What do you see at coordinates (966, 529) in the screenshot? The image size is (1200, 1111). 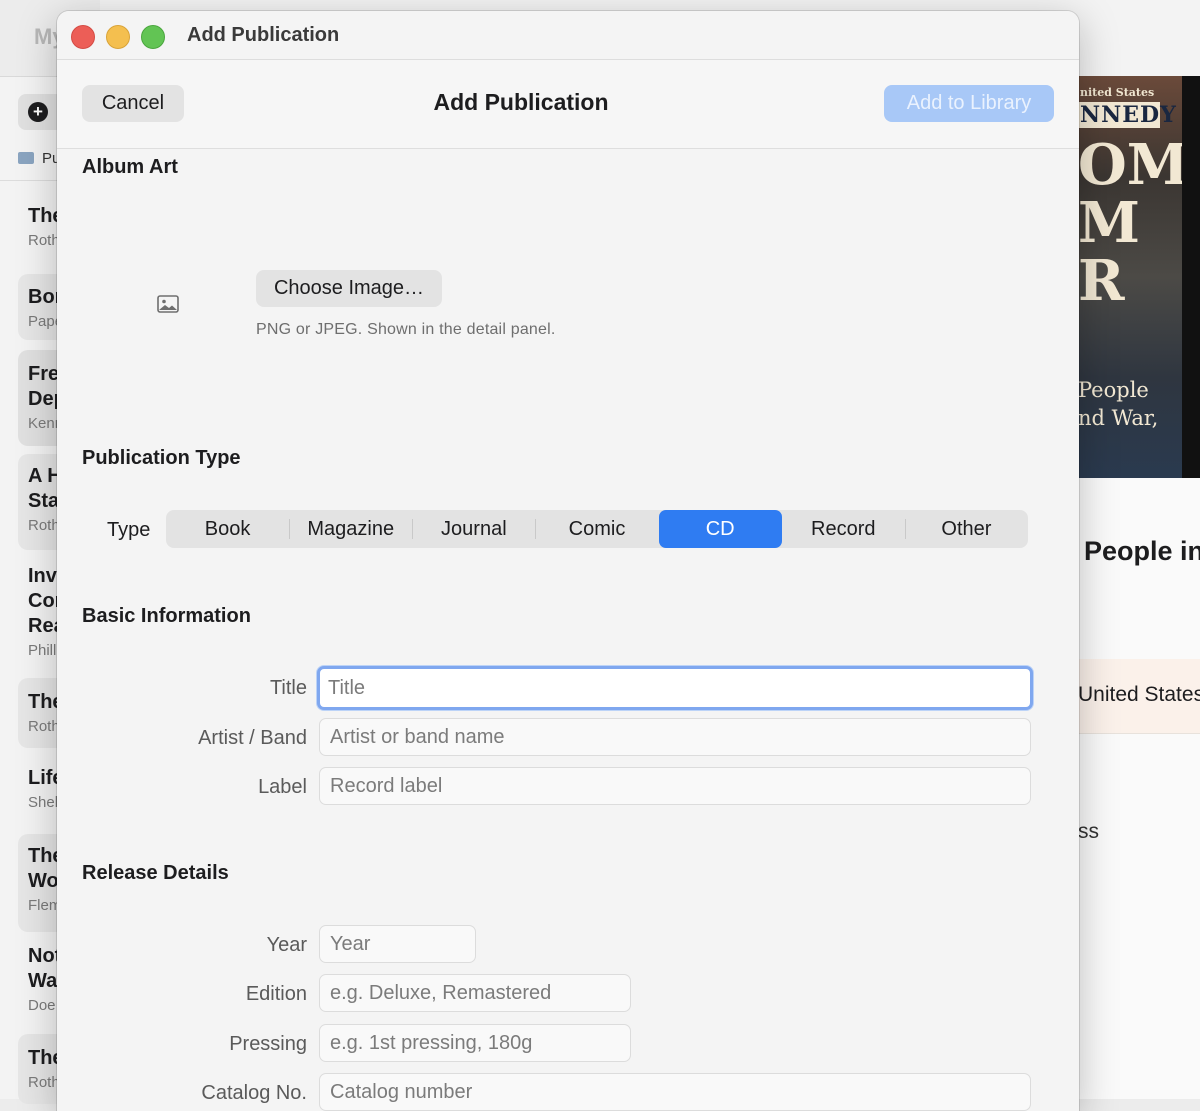 I see `type-option-other: Other` at bounding box center [966, 529].